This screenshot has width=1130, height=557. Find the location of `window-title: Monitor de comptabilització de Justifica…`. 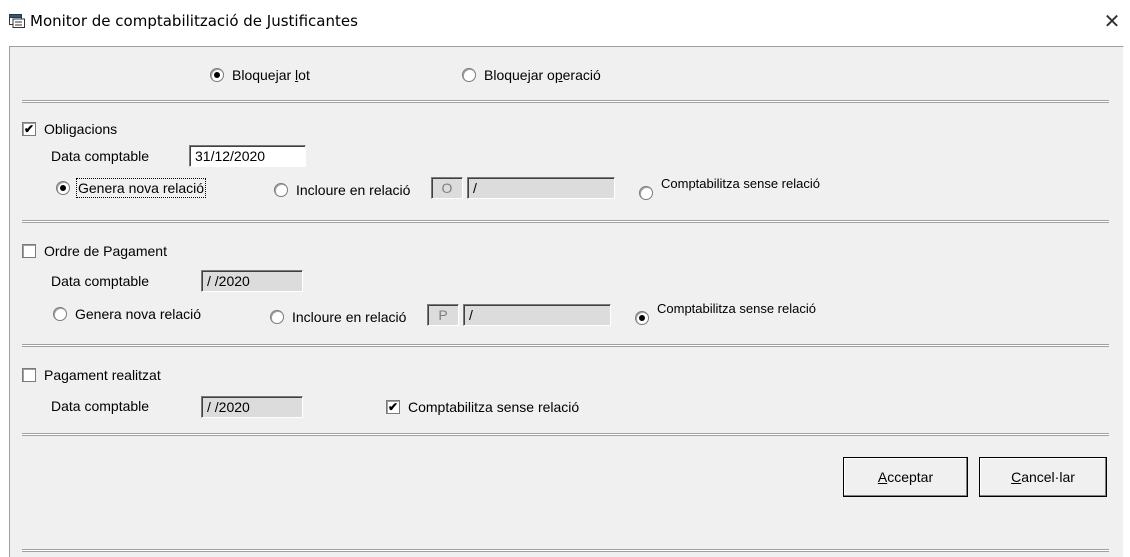

window-title: Monitor de comptabilització de Justifica… is located at coordinates (194, 21).